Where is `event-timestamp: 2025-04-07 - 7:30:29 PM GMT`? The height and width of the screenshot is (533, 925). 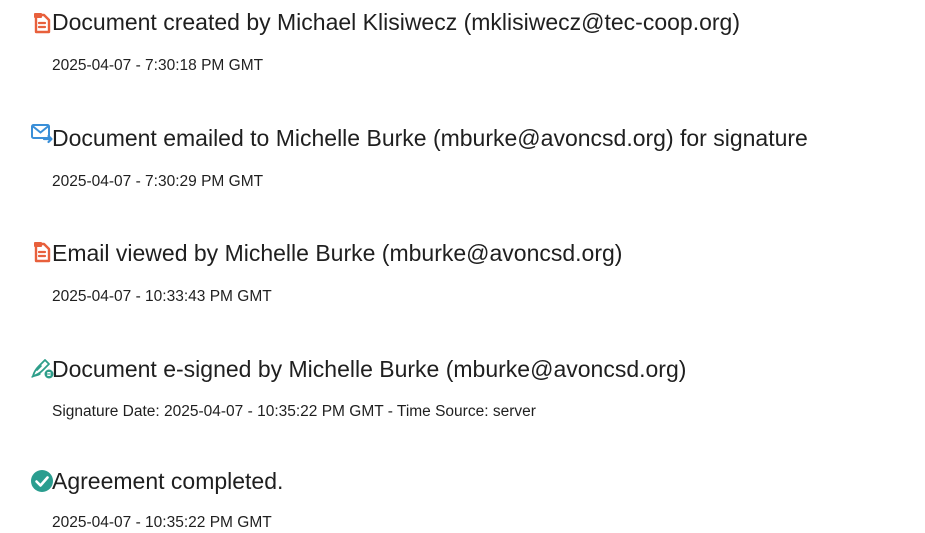
event-timestamp: 2025-04-07 - 7:30:29 PM GMT is located at coordinates (158, 181).